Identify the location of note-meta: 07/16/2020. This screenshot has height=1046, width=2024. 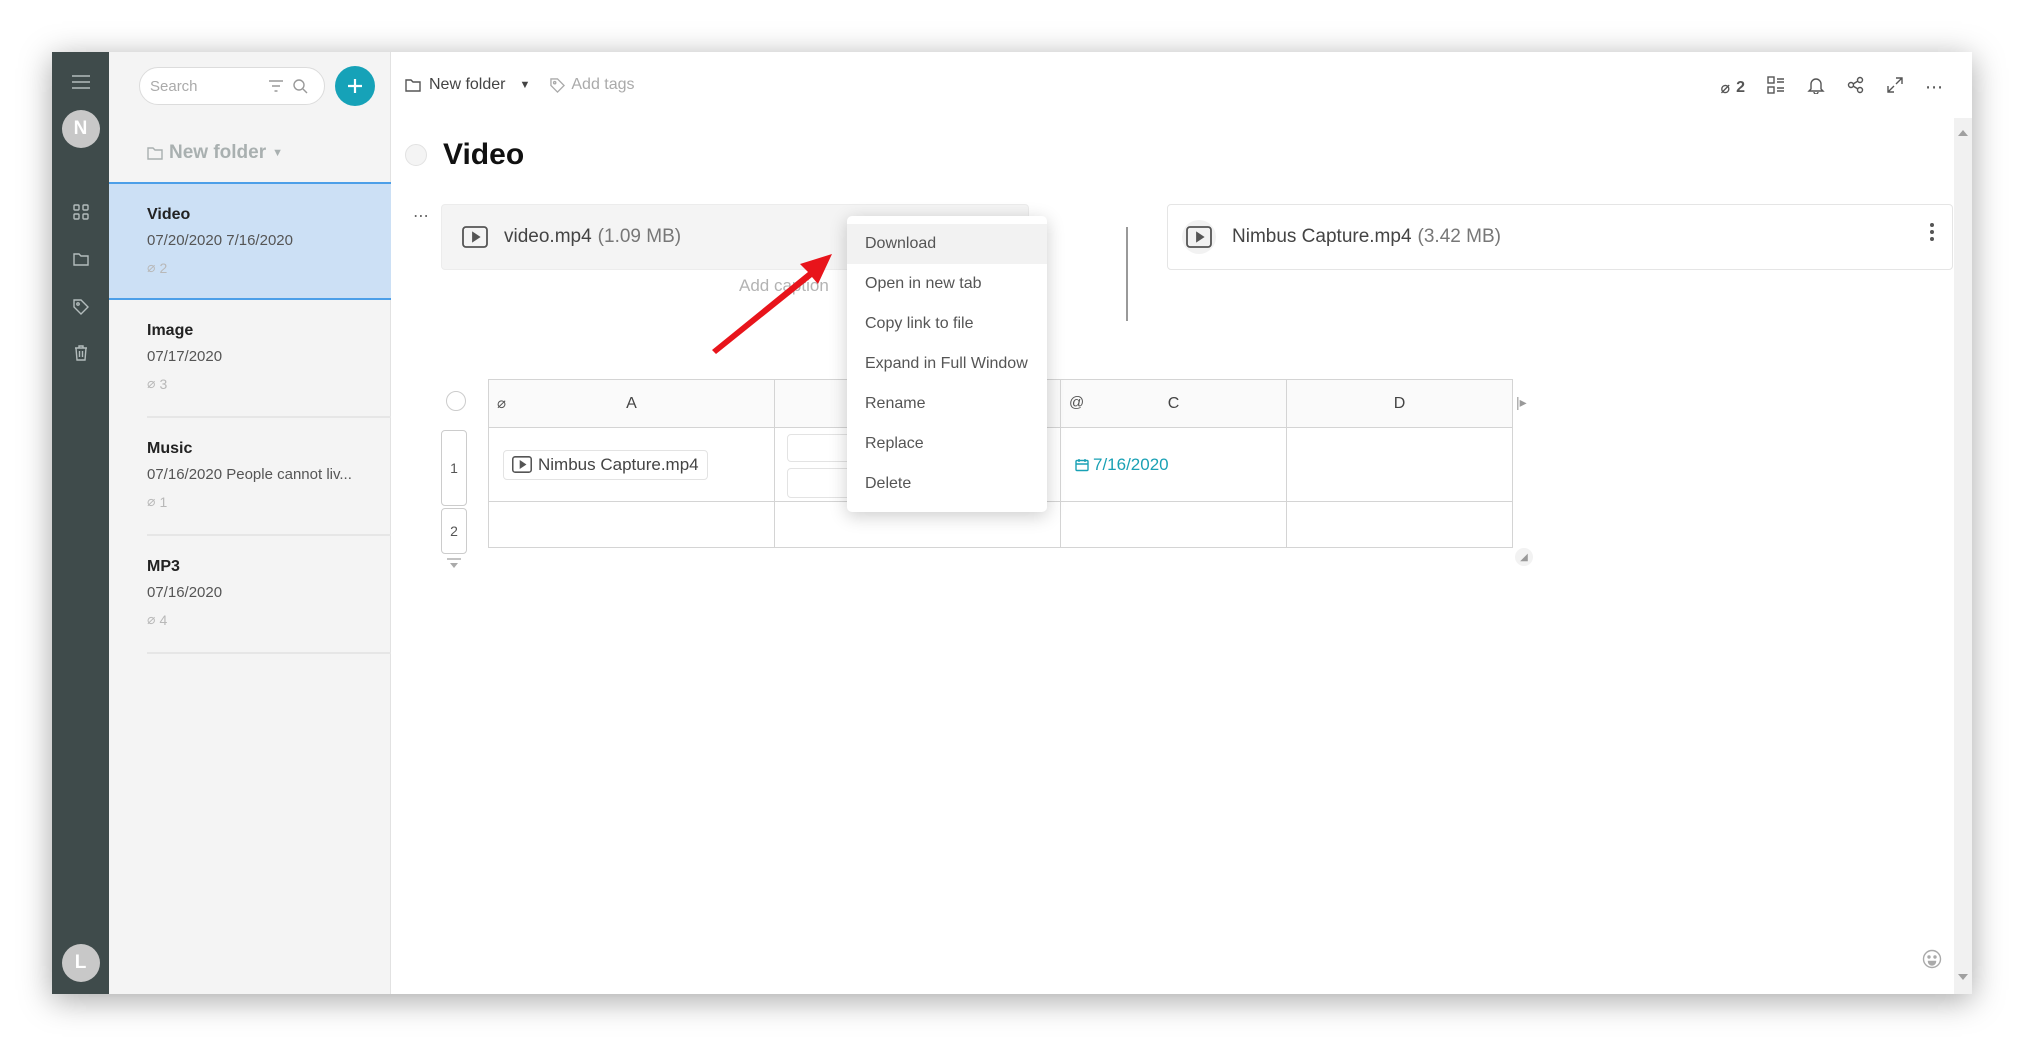
(185, 592).